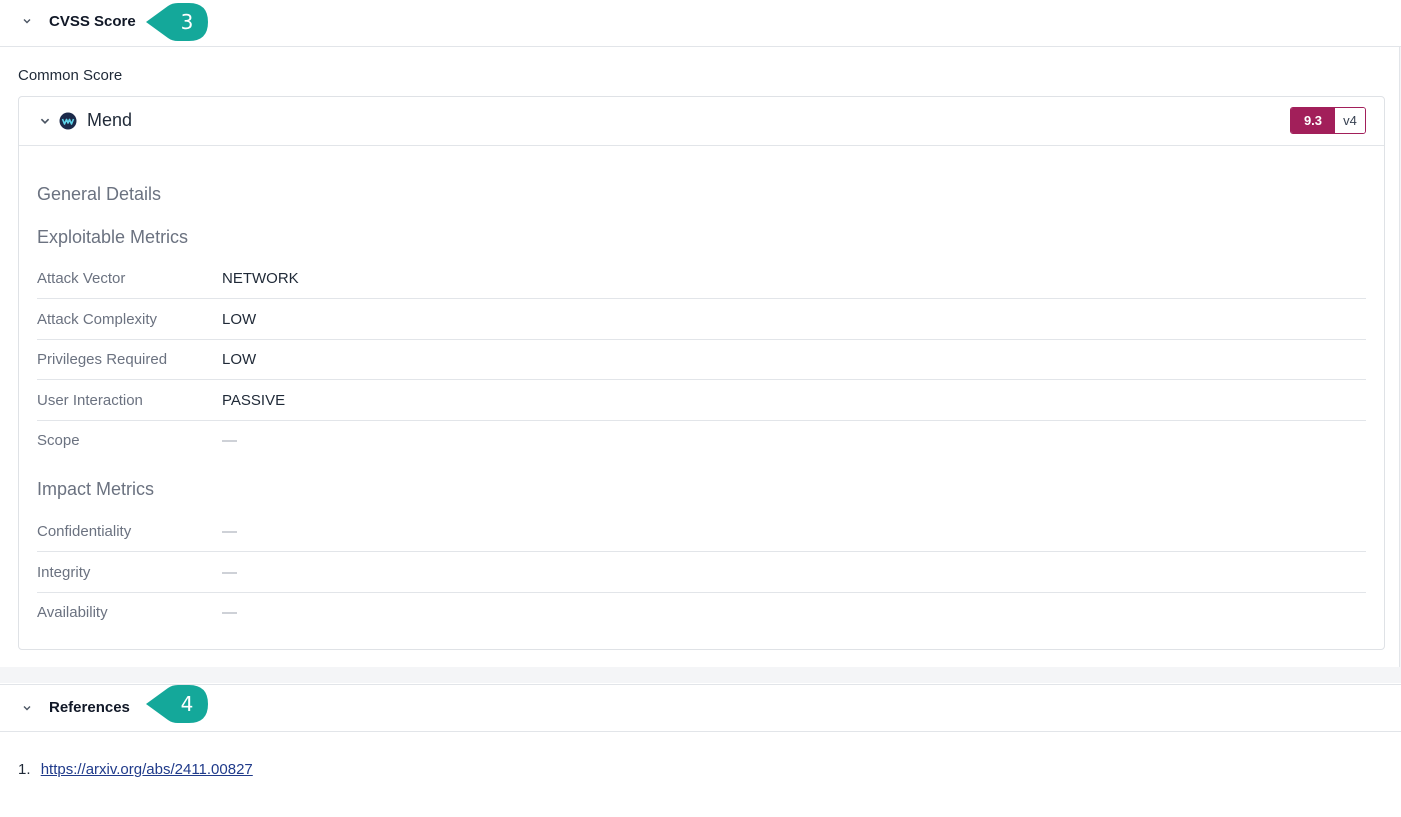 This screenshot has width=1401, height=817. Describe the element at coordinates (701, 440) in the screenshot. I see `metric-row: Scope —` at that location.